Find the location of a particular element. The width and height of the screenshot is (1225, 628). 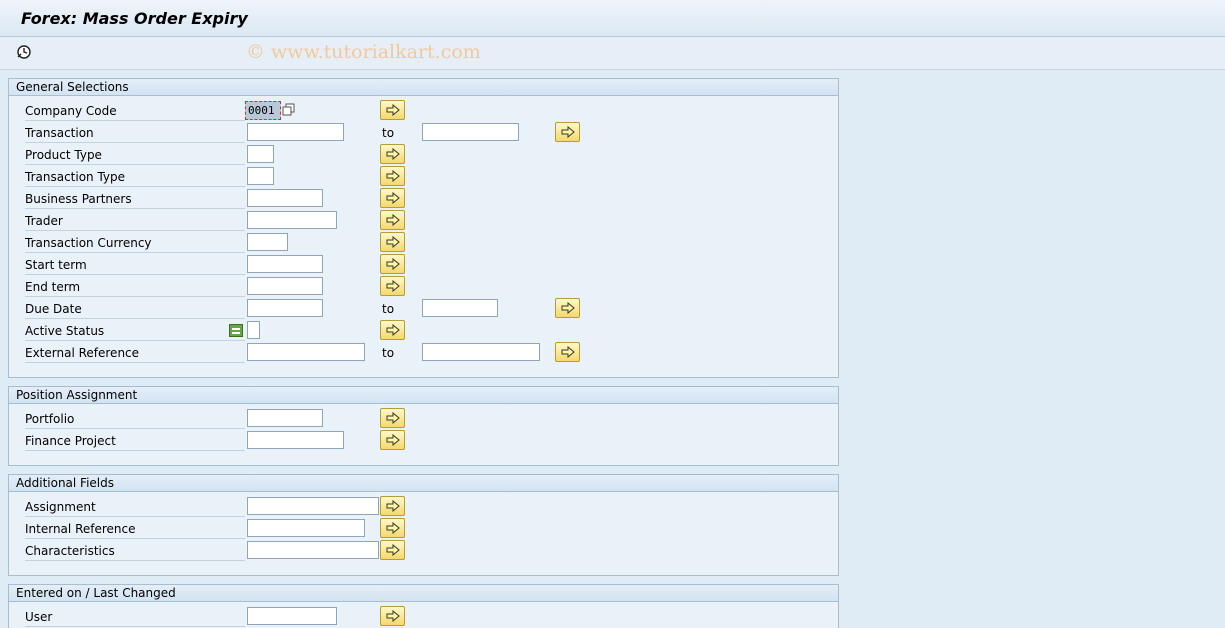

transaction-from-input is located at coordinates (295, 132).